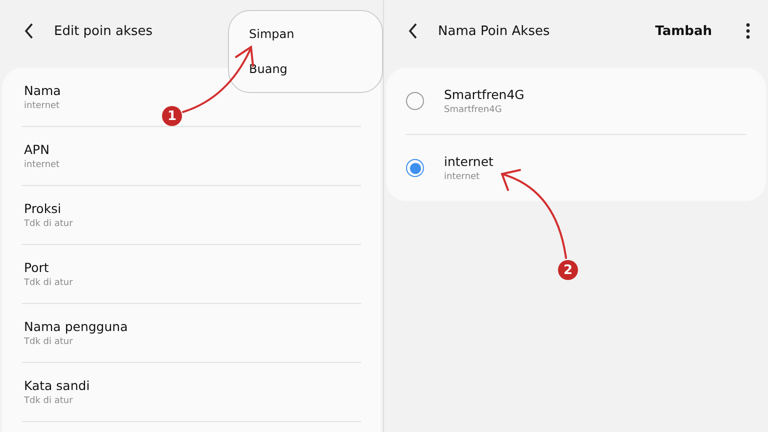  I want to click on settings-item: Proksi Tdk di atur, so click(191, 215).